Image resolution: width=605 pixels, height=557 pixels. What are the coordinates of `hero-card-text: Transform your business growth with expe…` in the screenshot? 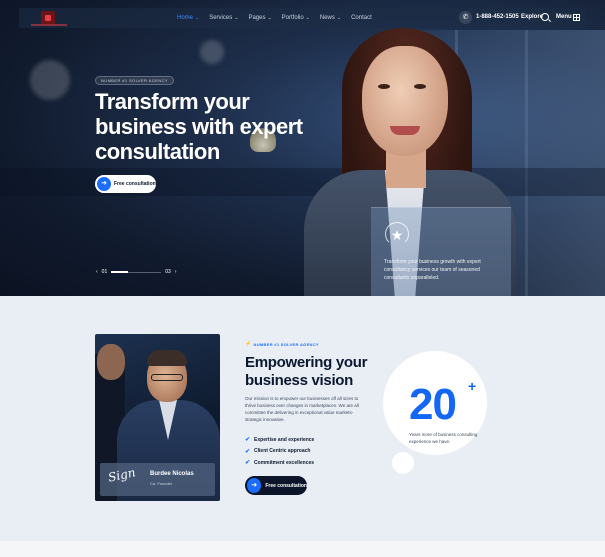 It's located at (432, 270).